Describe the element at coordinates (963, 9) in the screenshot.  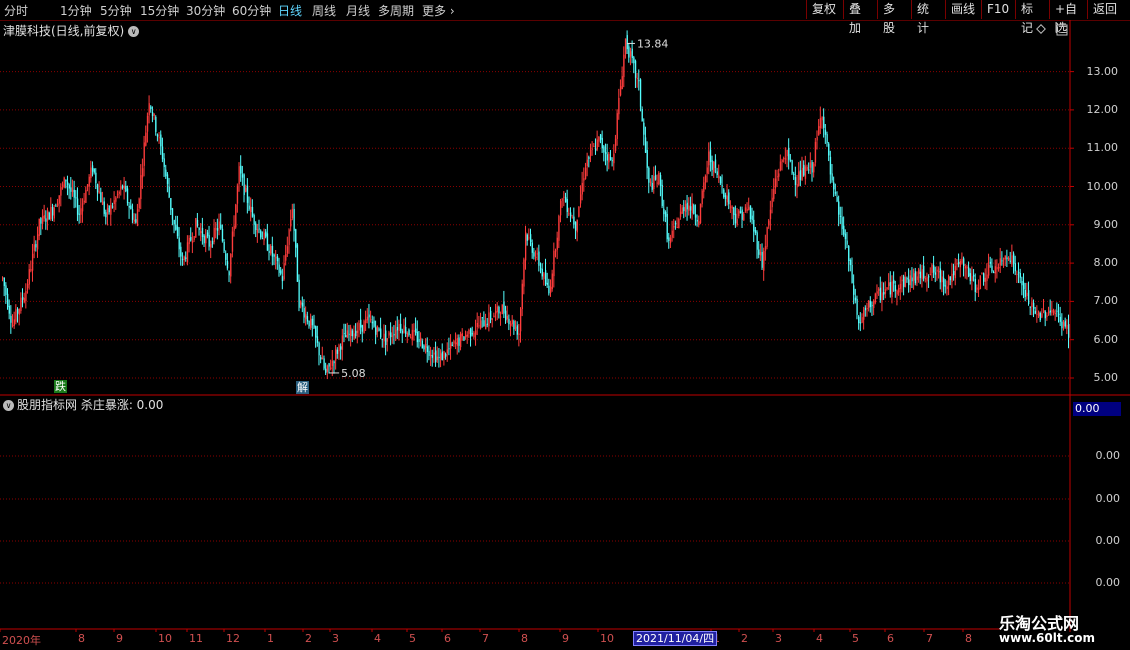
I see `draw-line-button: 画线` at that location.